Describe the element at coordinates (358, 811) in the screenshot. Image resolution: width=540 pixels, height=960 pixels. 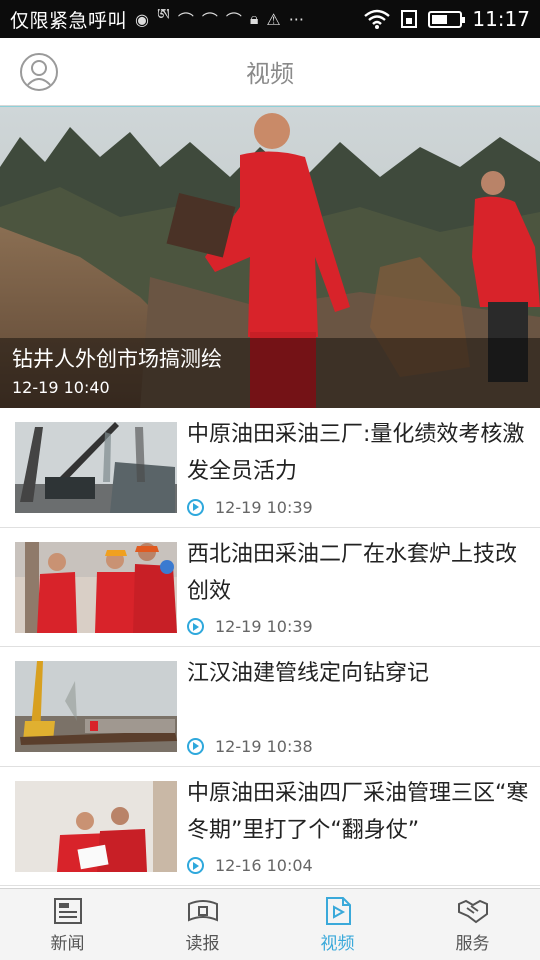
I see `news-title: 中原油田采油四厂采油管理三区“寒冬期”里打了个“翻身仗”` at that location.